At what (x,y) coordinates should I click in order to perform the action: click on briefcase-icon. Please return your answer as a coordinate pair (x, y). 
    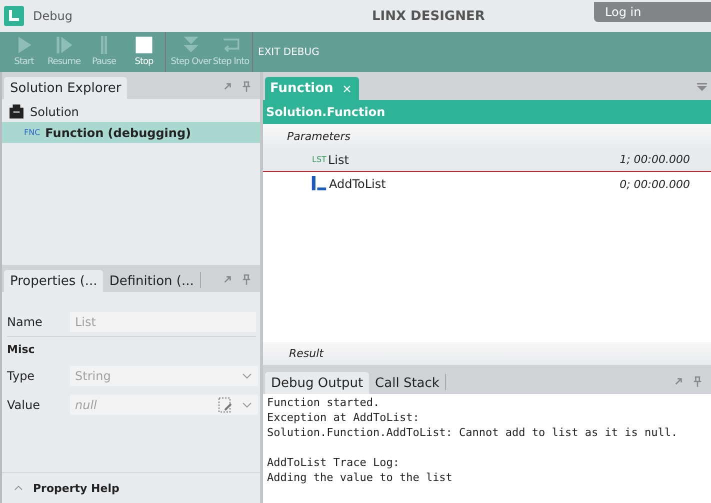
    Looking at the image, I should click on (16, 111).